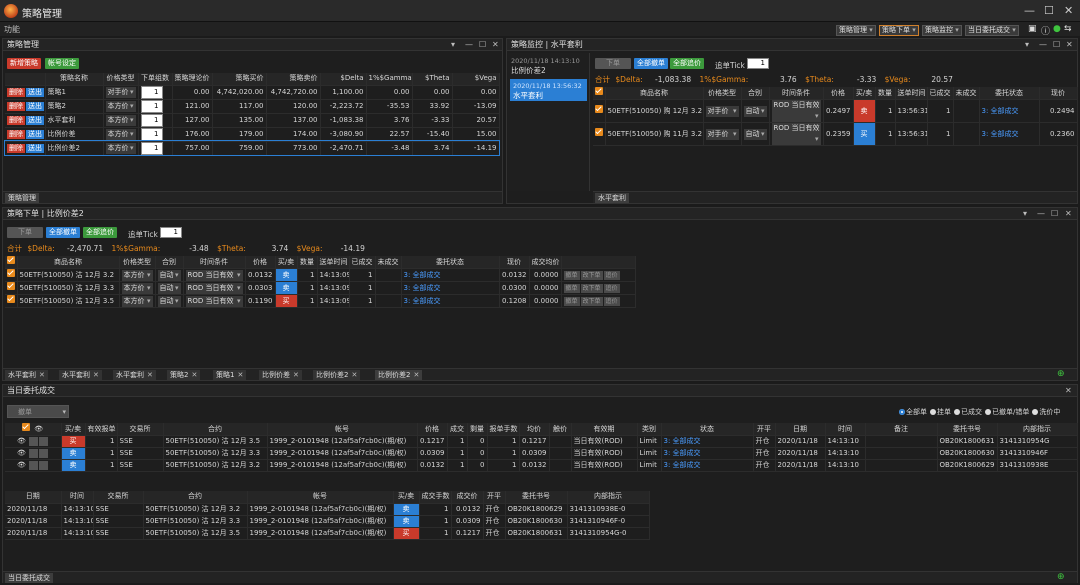 This screenshot has height=585, width=1080. Describe the element at coordinates (29, 578) in the screenshot. I see `tab-today-orders: 当日委托成交` at that location.